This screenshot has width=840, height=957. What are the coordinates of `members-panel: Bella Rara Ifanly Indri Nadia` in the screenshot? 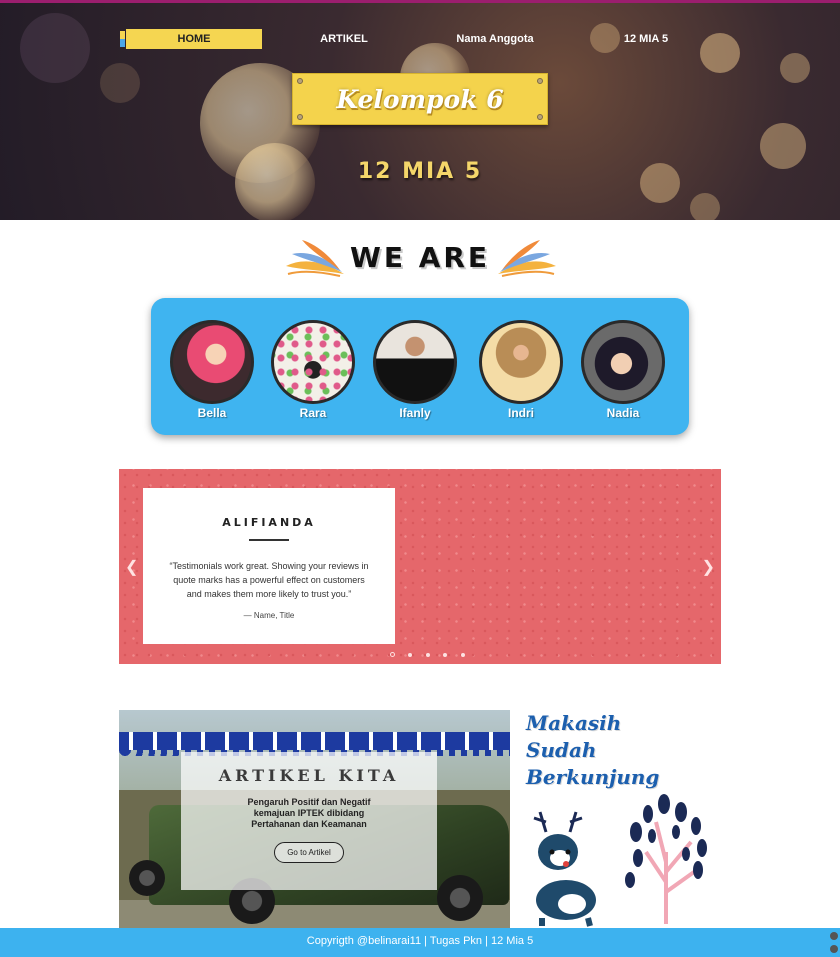 It's located at (420, 366).